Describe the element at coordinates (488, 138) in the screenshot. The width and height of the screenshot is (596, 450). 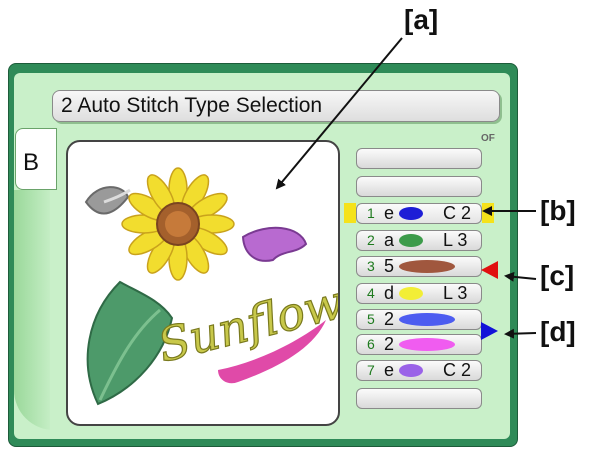
I see `corner-label: OF` at that location.